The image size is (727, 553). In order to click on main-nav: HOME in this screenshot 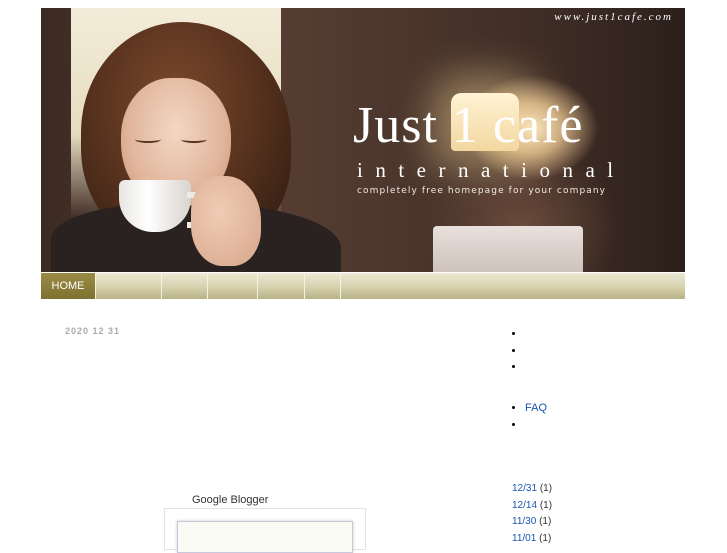, I will do `click(363, 286)`.